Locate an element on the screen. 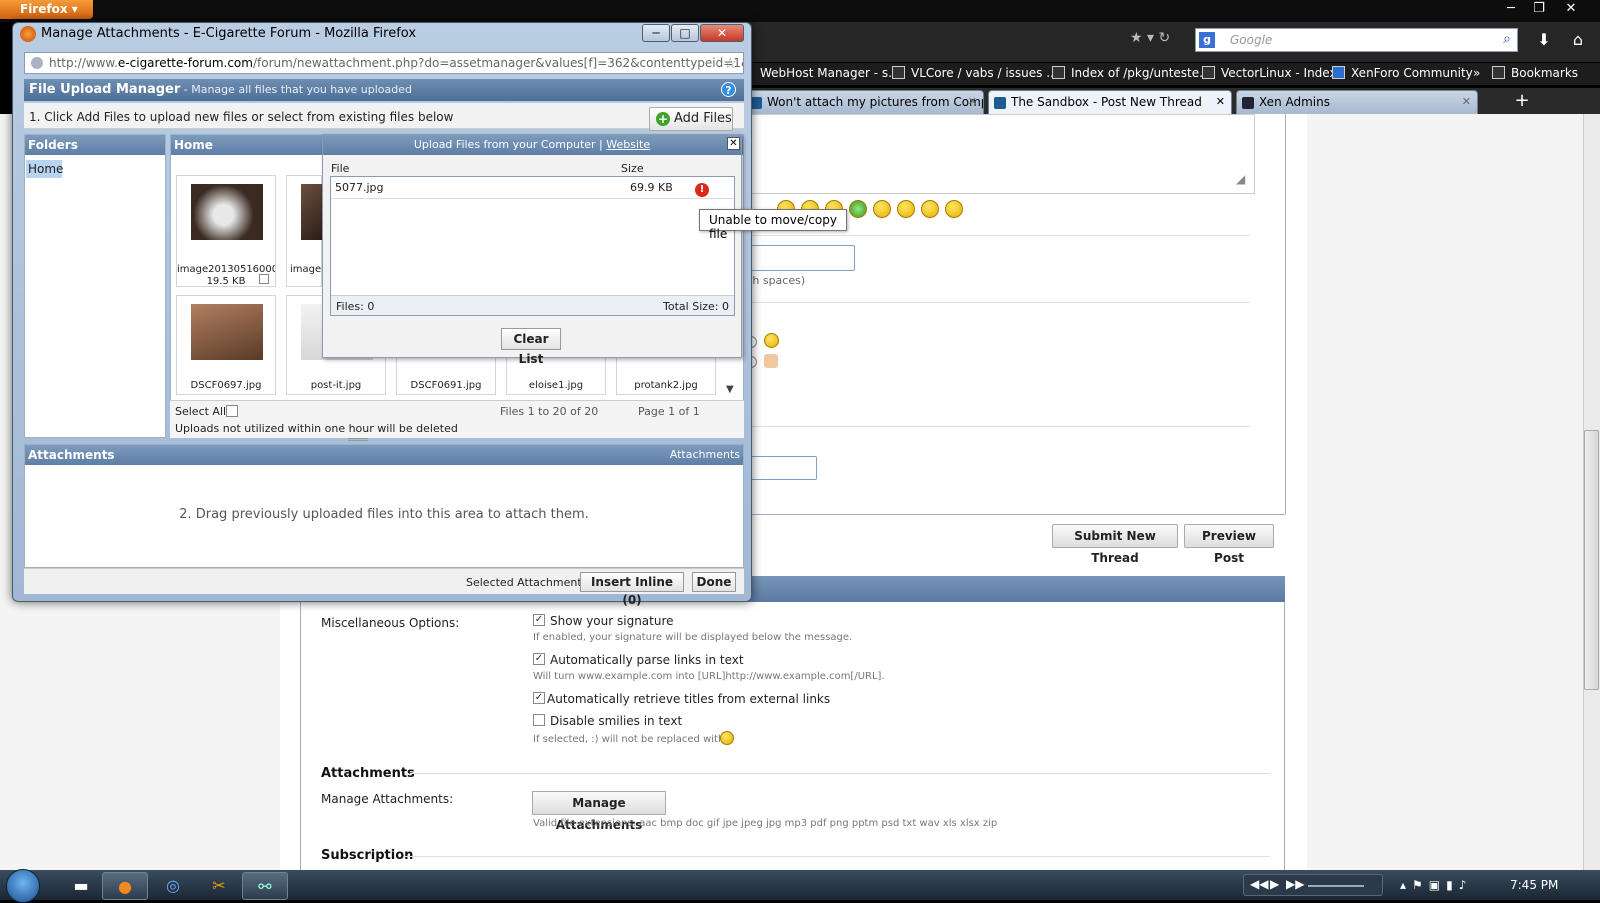 This screenshot has height=903, width=1600. insert-inline-button: Insert Inline (0) is located at coordinates (632, 589).